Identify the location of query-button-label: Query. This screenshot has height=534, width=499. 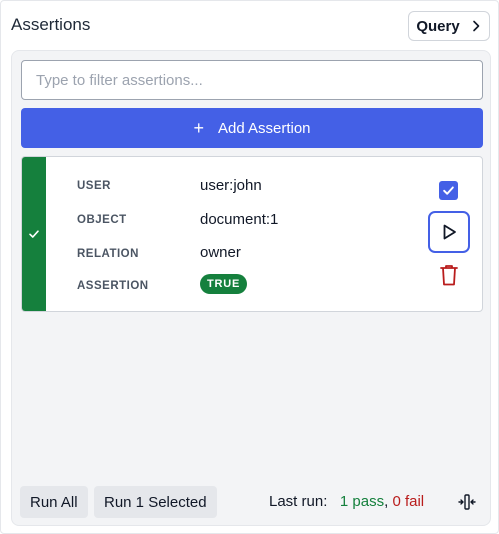
(438, 26).